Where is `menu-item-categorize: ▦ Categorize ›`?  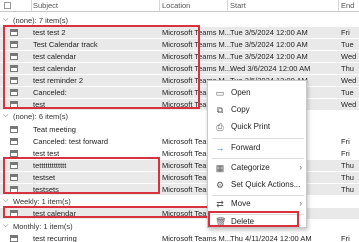 menu-item-categorize: ▦ Categorize › is located at coordinates (258, 168).